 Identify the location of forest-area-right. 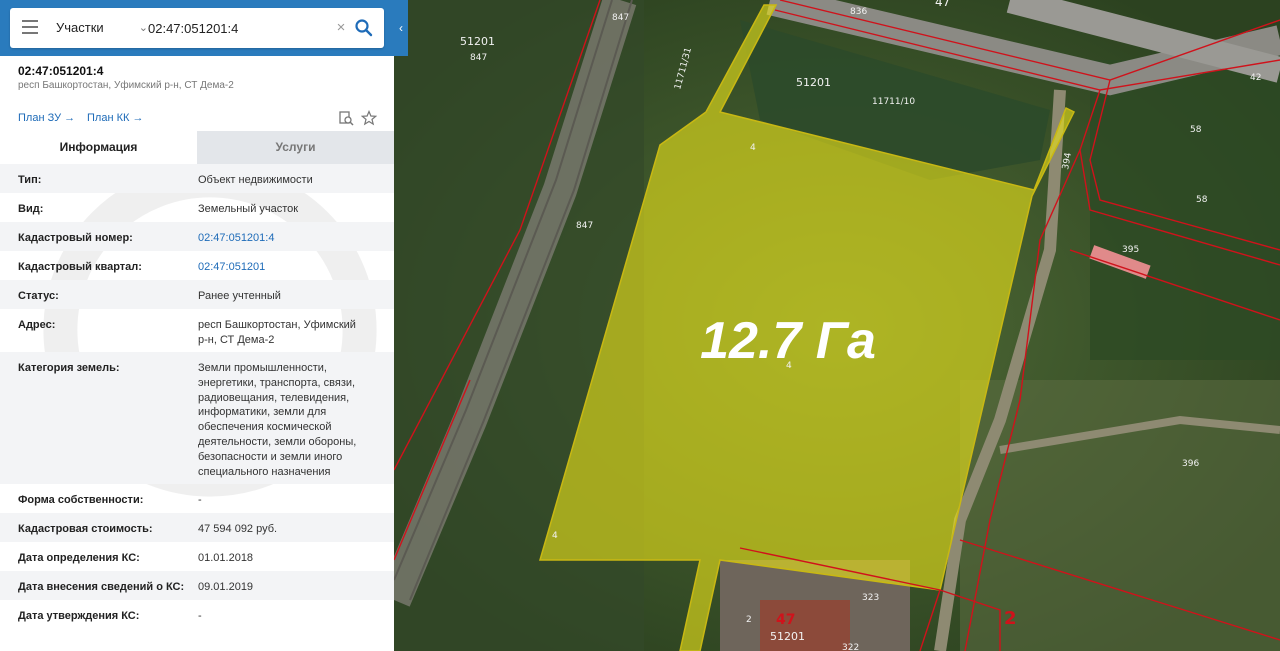
(1185, 210).